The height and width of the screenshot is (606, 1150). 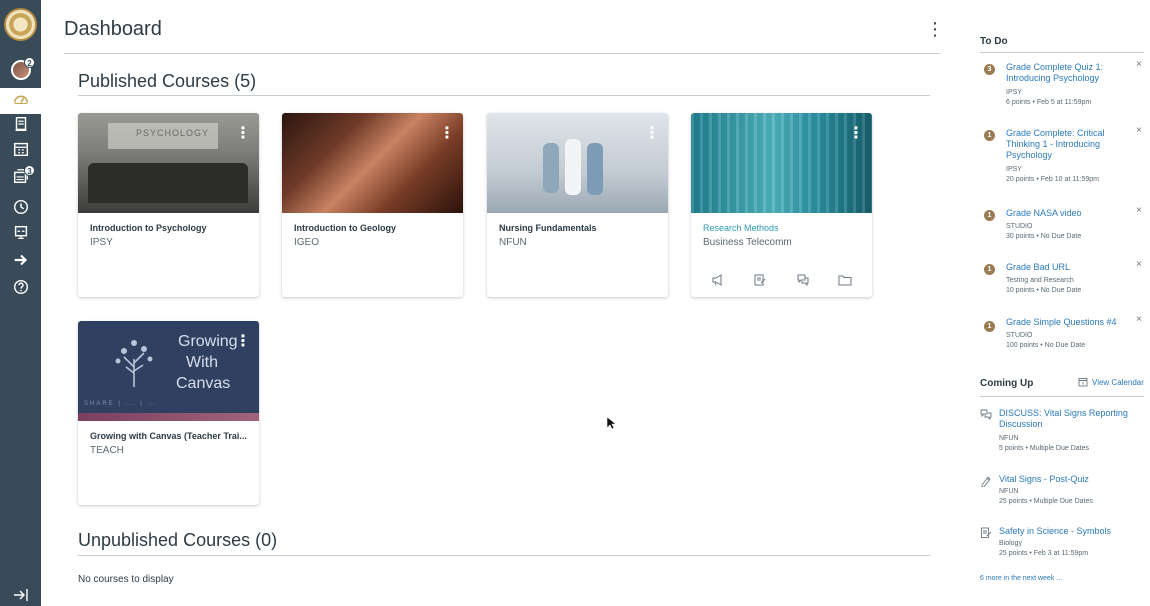 I want to click on course-title: Nursing Fundamentals, so click(x=579, y=228).